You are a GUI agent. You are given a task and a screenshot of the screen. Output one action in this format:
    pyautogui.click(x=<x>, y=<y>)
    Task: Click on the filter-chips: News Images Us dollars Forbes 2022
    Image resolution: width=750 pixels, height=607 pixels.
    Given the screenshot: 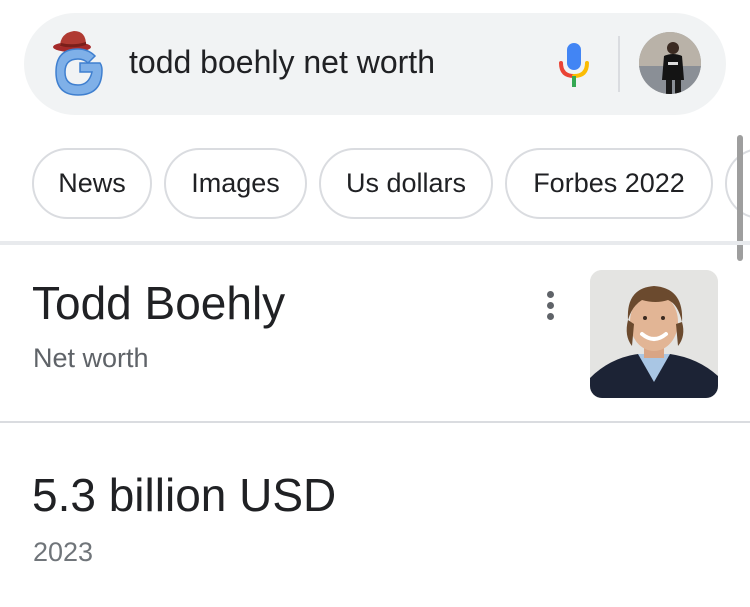 What is the action you would take?
    pyautogui.click(x=391, y=184)
    